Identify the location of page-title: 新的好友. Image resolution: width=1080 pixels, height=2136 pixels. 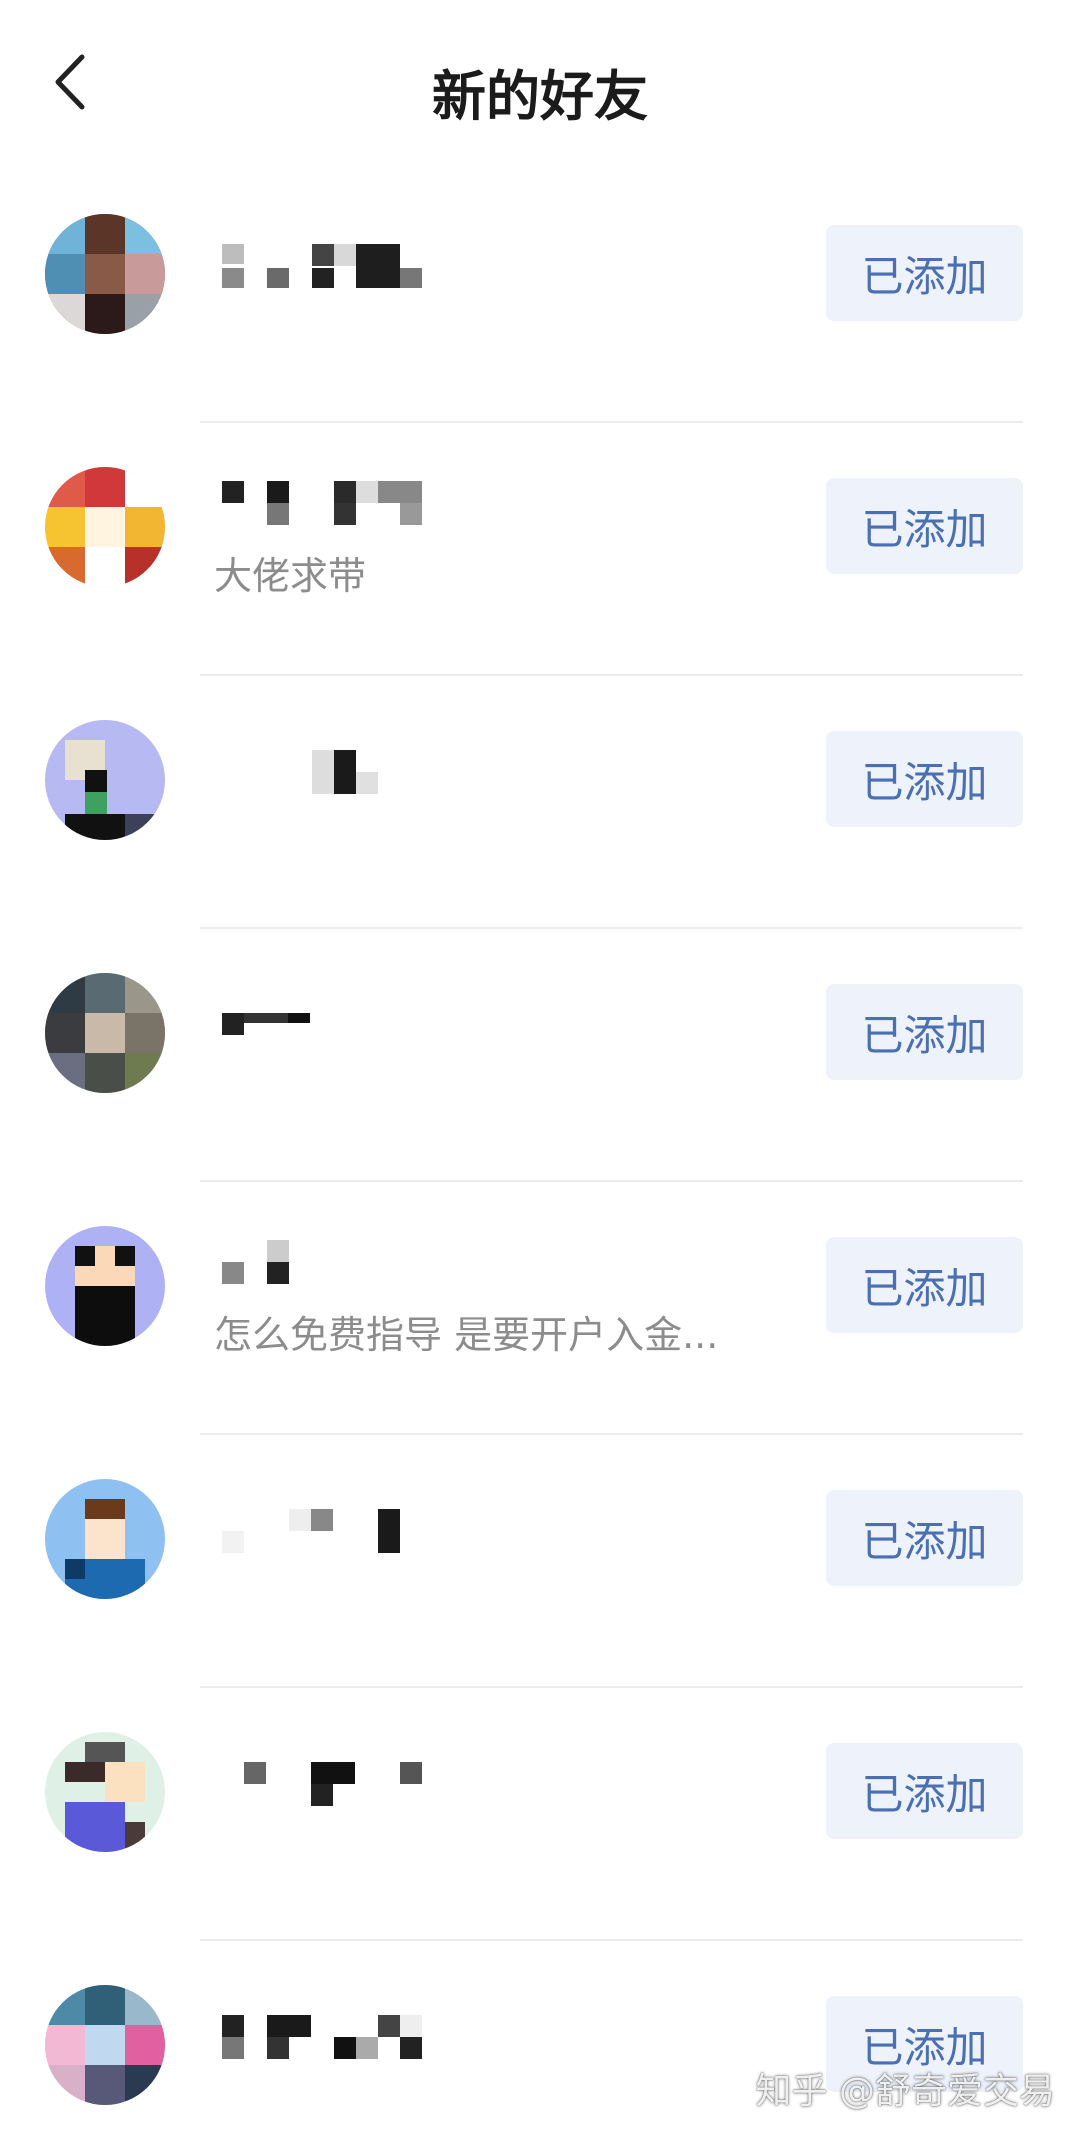
(540, 96).